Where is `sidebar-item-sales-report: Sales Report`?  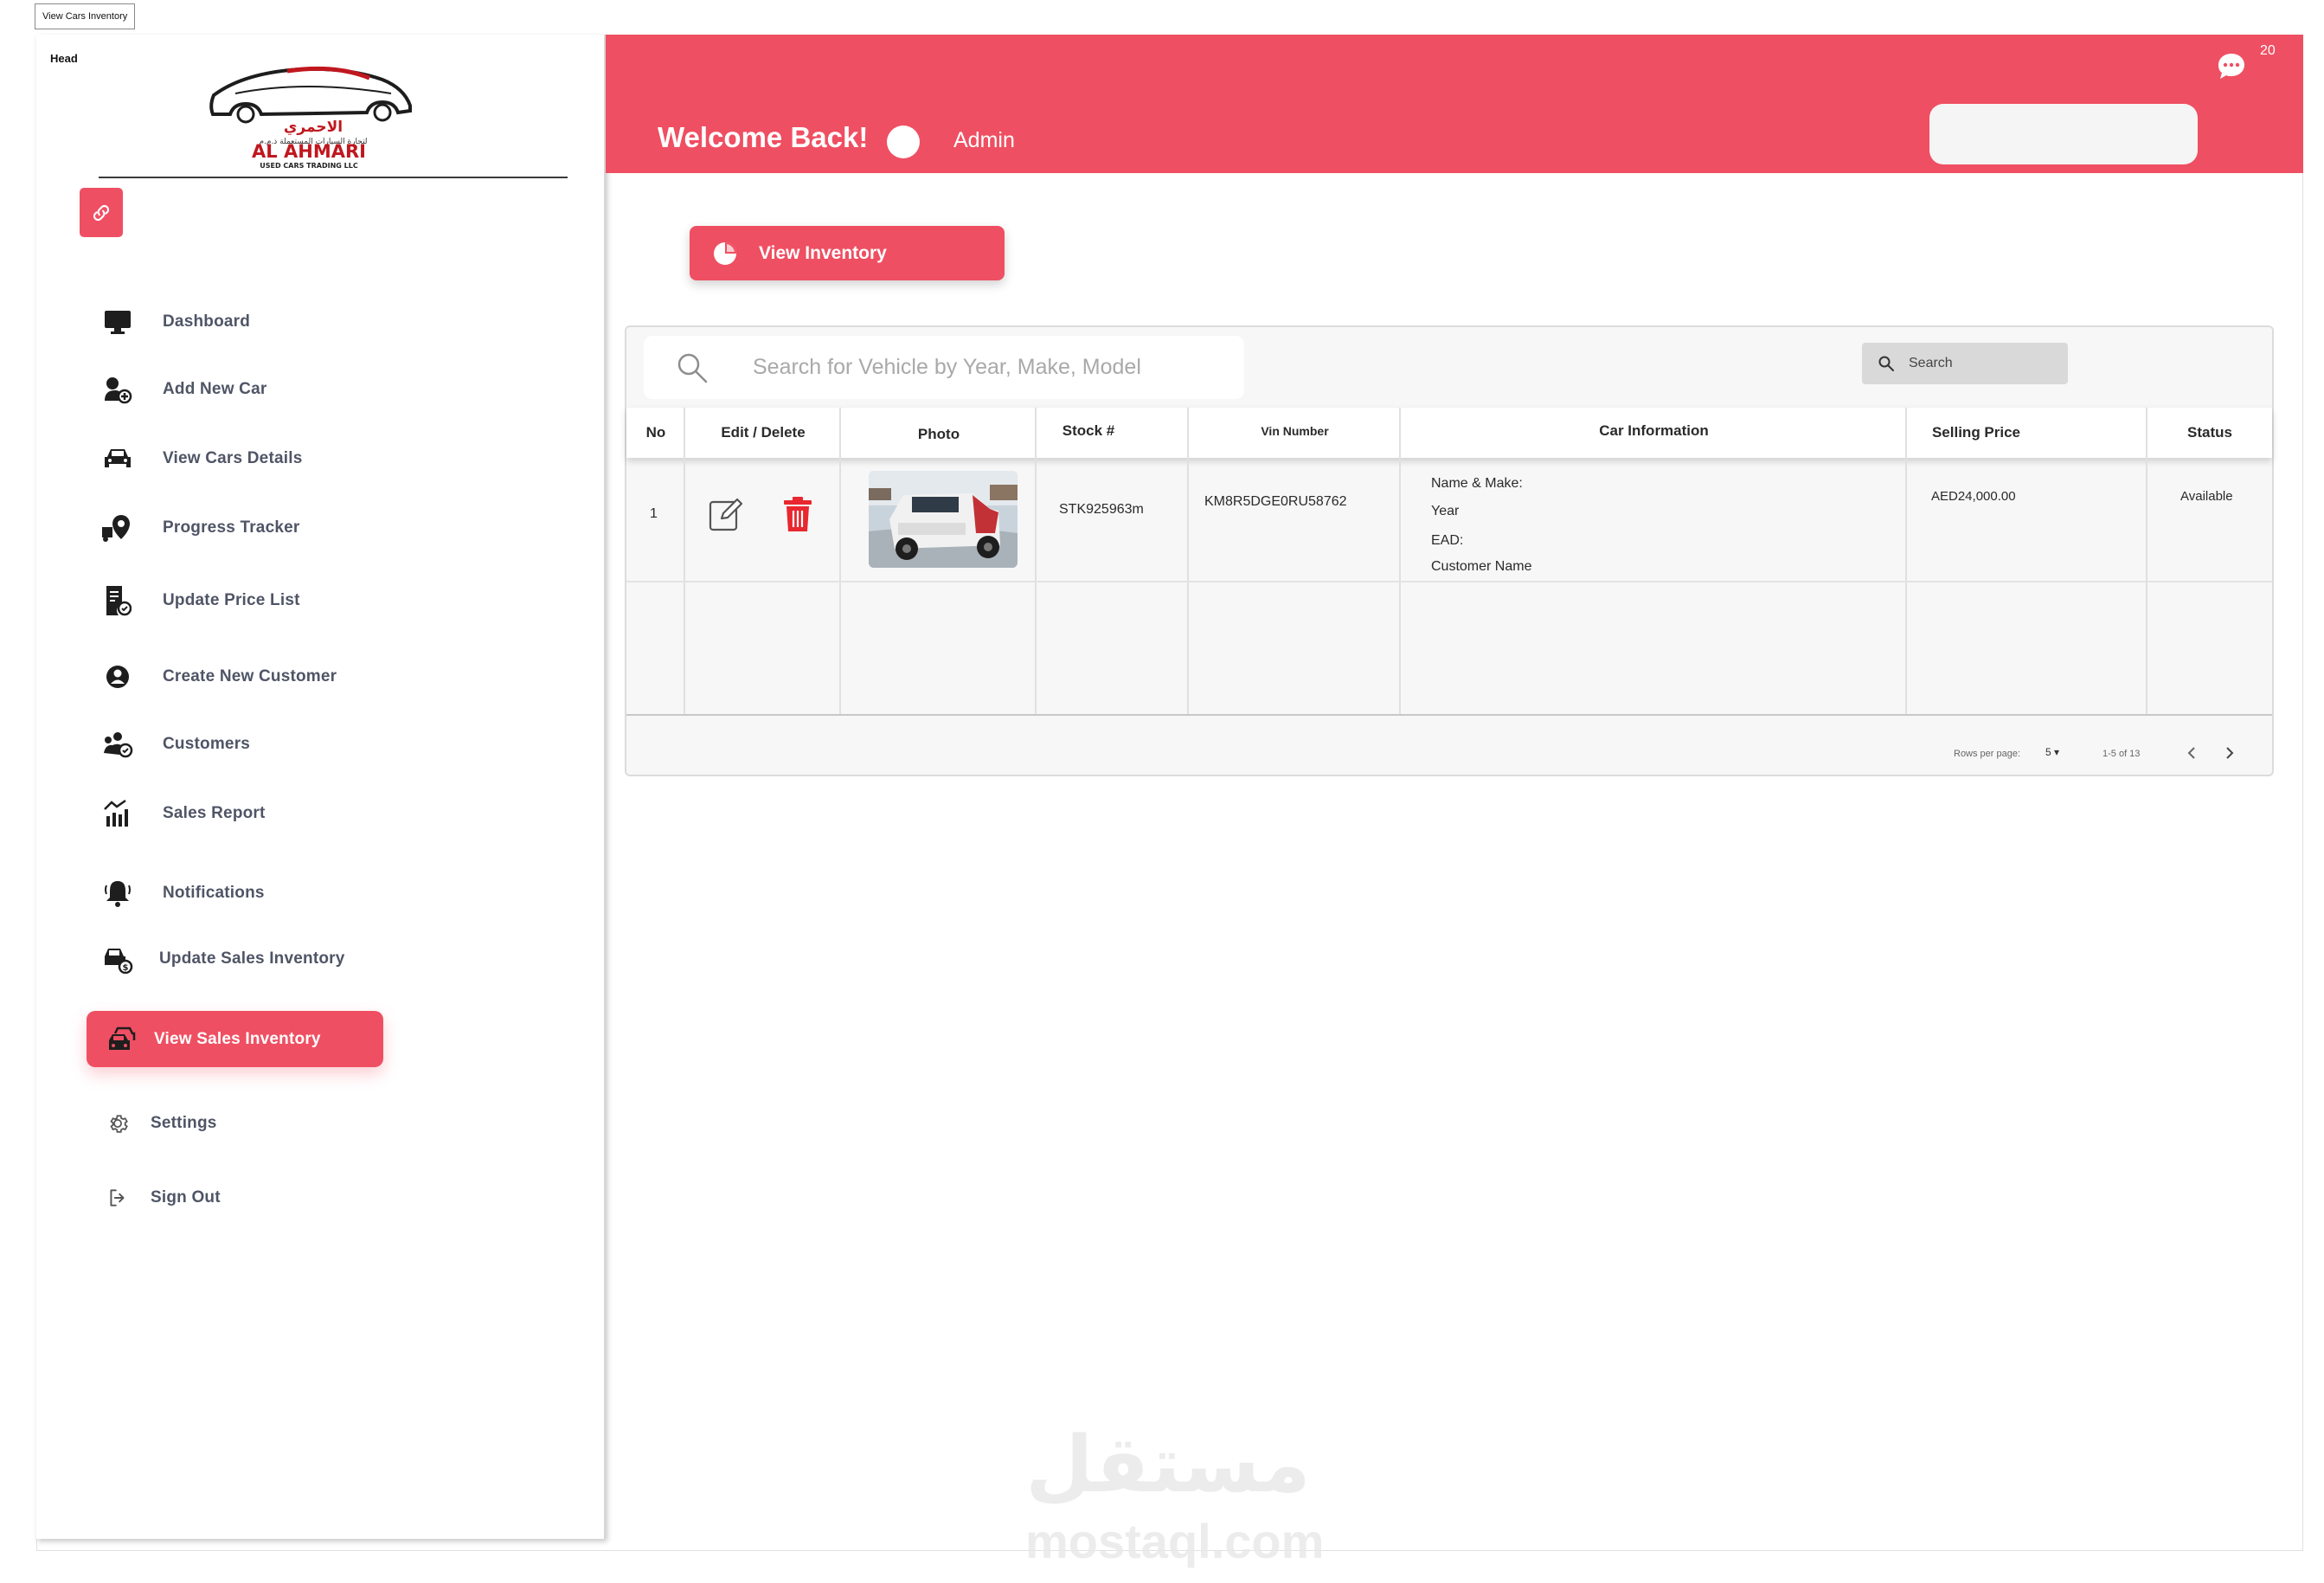
sidebar-item-sales-report: Sales Report is located at coordinates (182, 814).